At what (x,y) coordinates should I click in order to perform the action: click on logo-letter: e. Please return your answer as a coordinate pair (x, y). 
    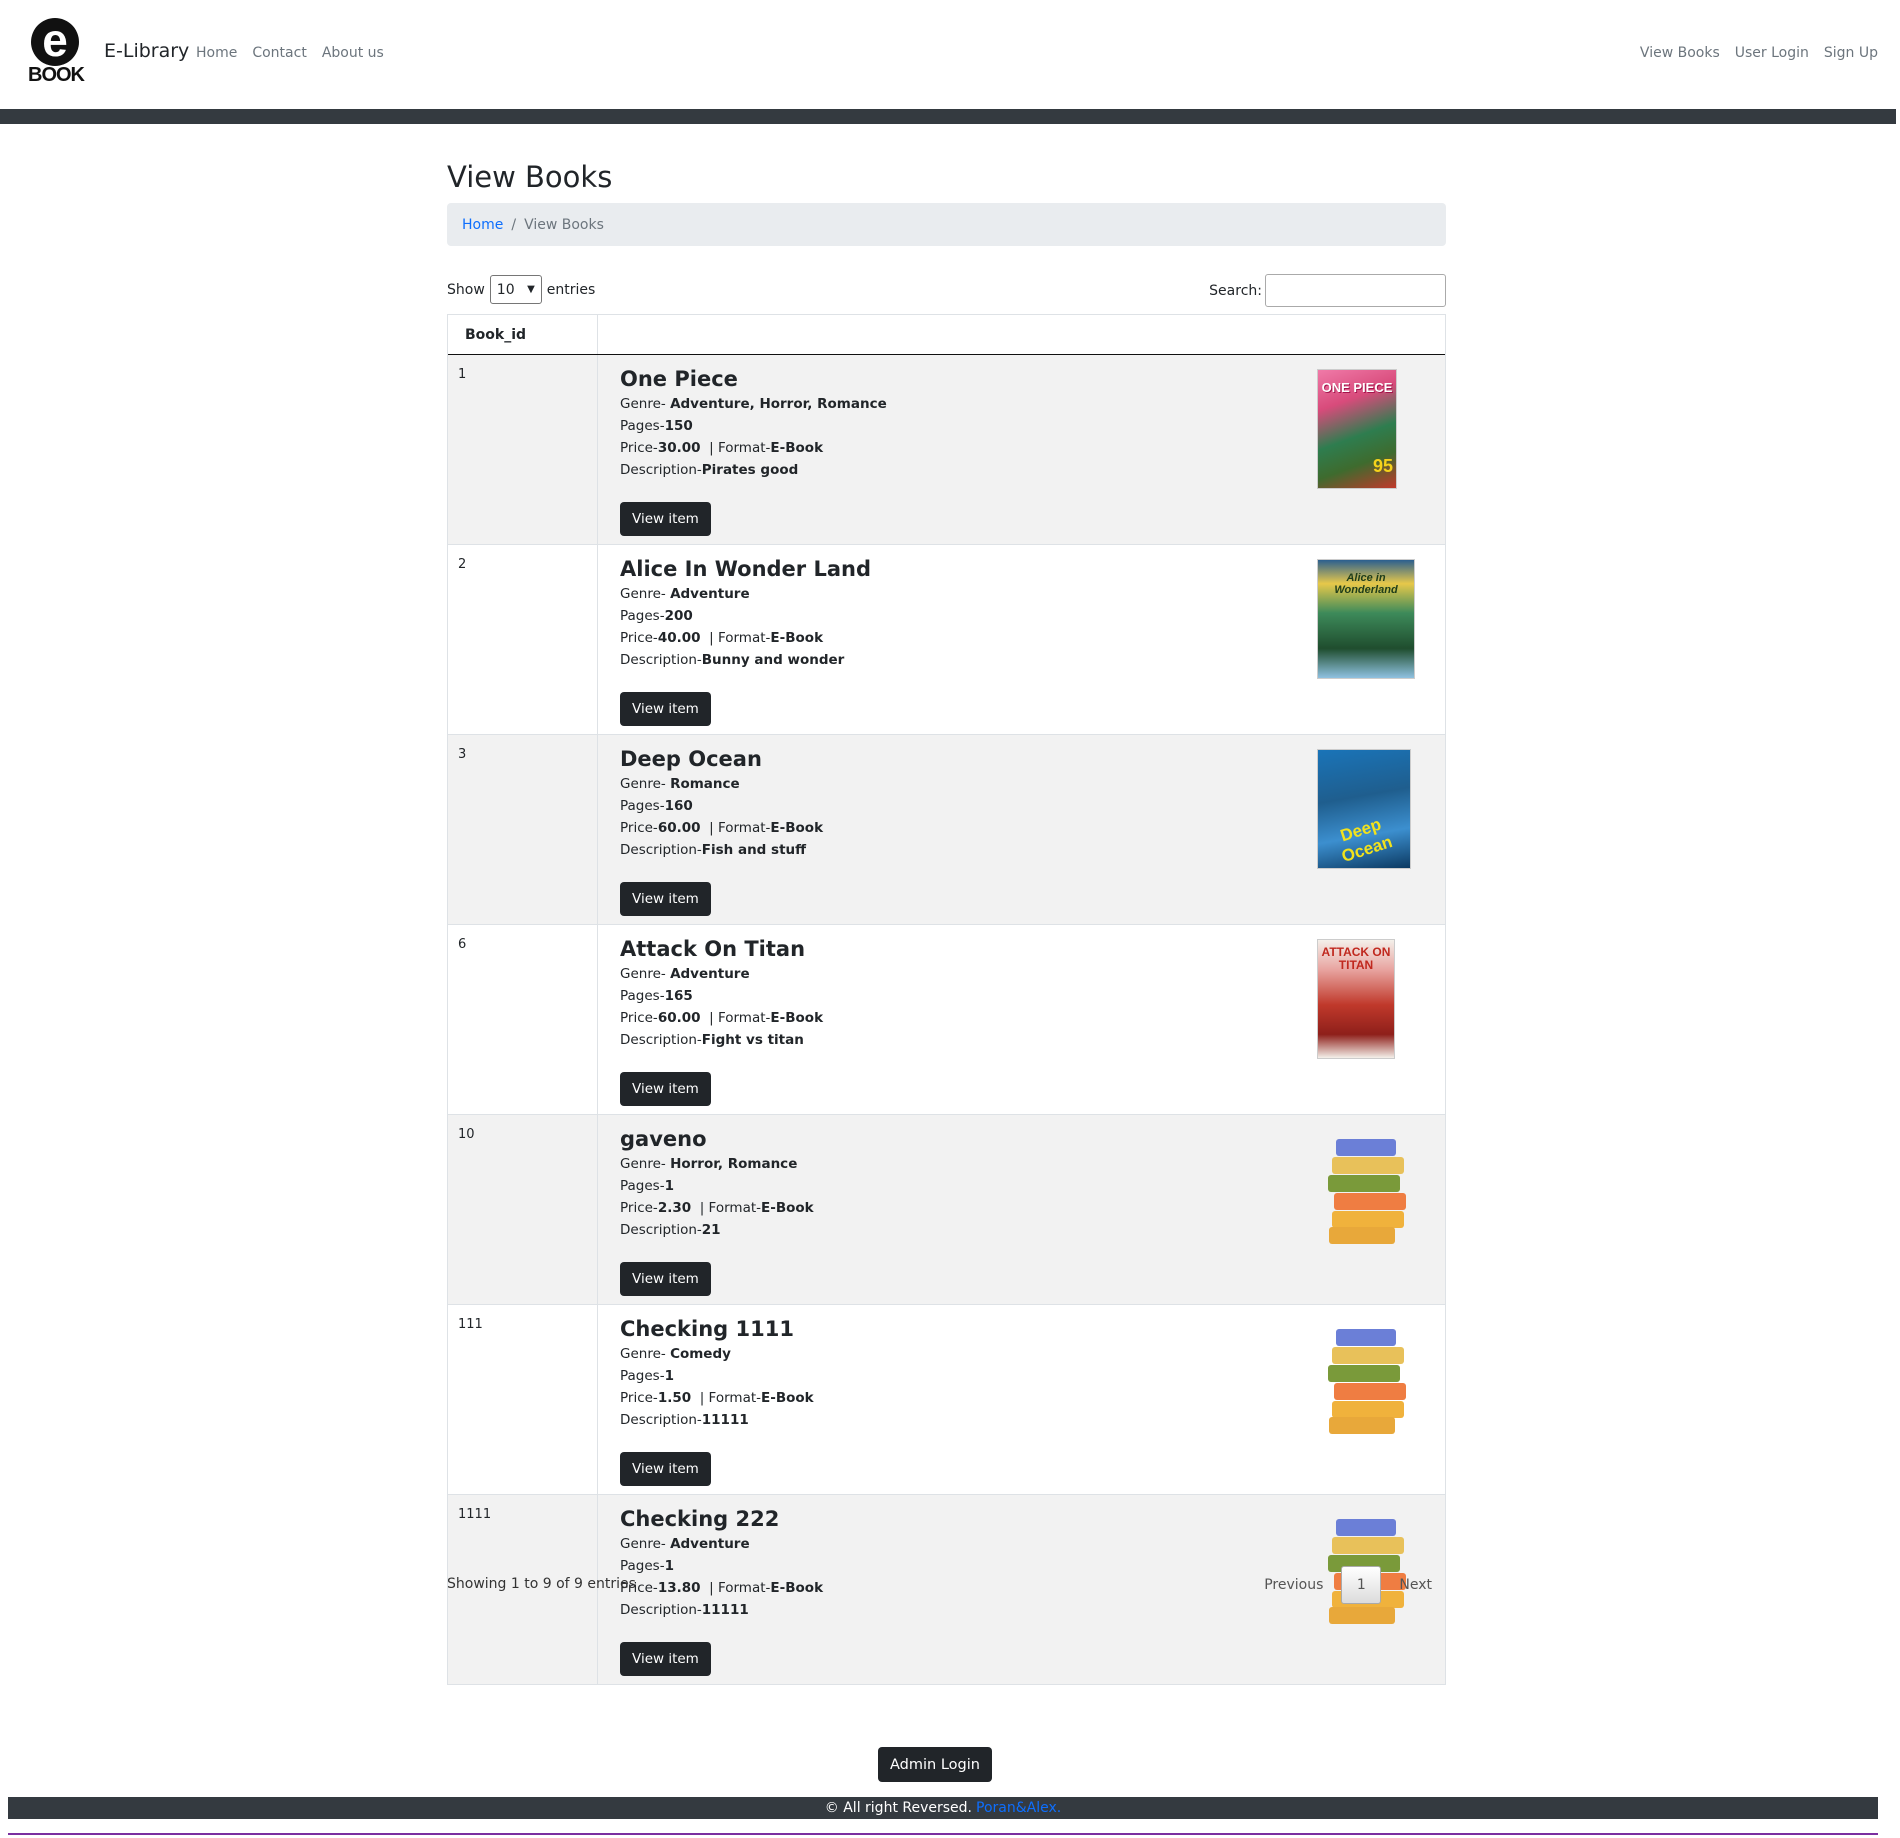
    Looking at the image, I should click on (55, 40).